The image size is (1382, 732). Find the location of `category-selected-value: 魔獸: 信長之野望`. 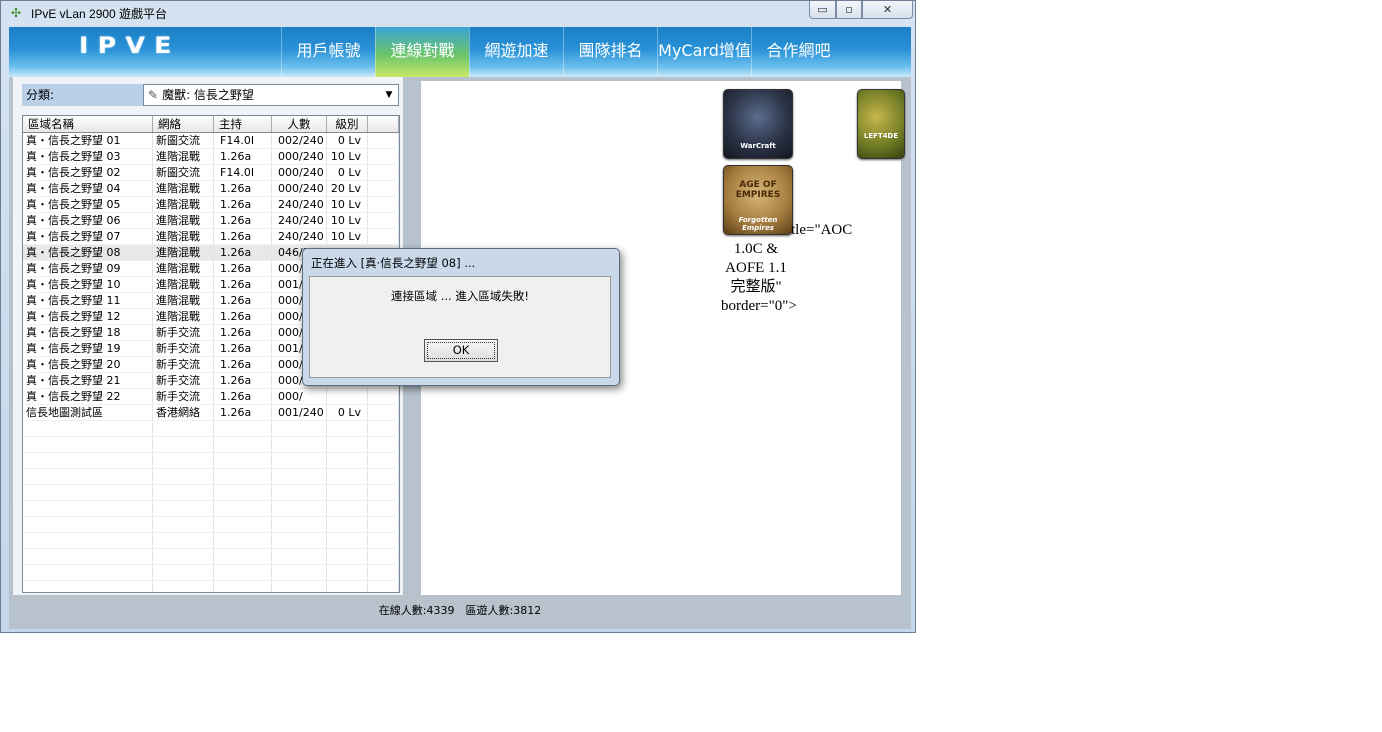

category-selected-value: 魔獸: 信長之野望 is located at coordinates (208, 95).